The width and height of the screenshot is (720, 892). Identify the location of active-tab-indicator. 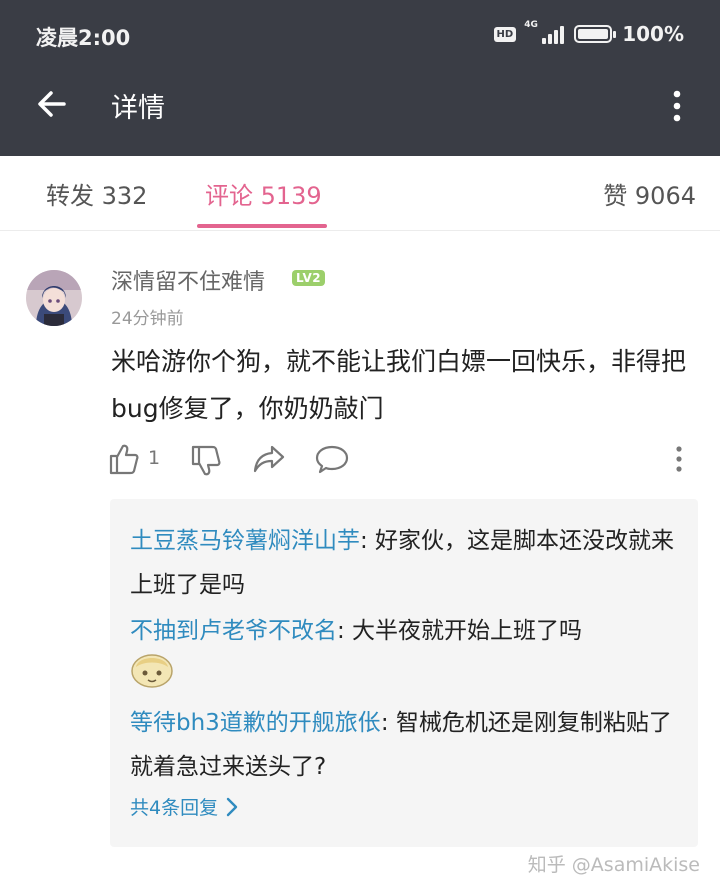
(262, 226).